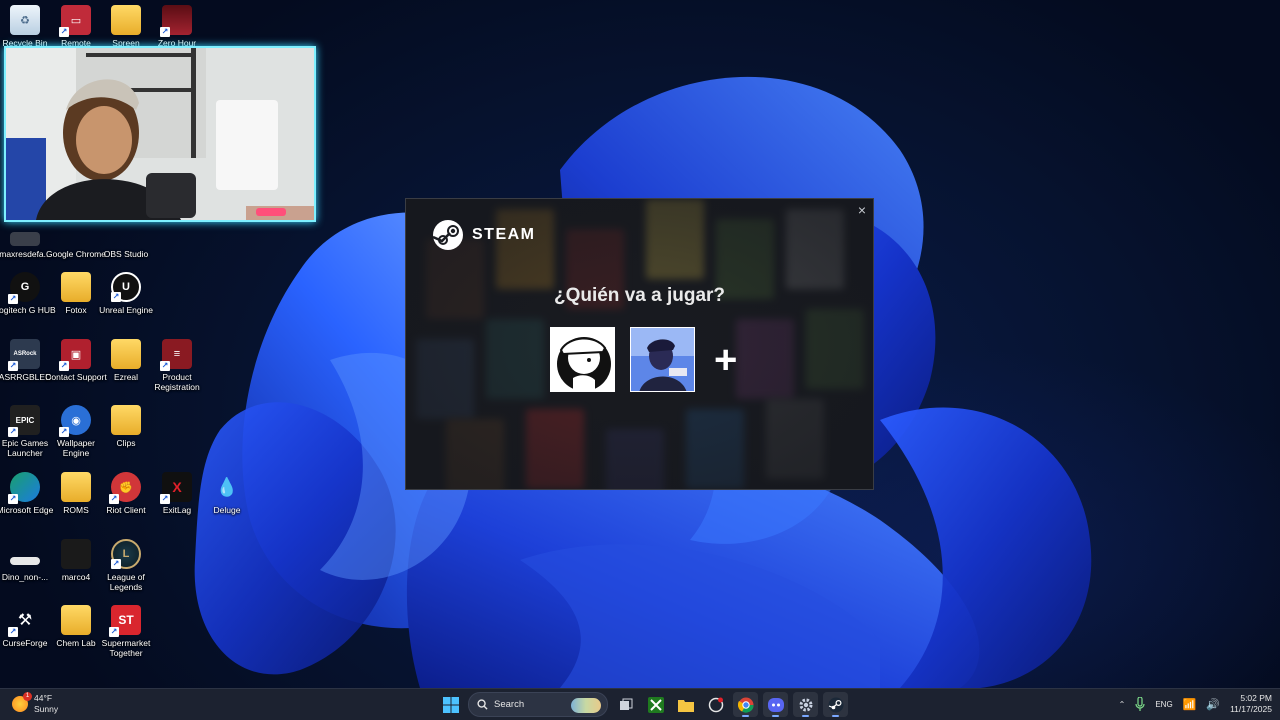  I want to click on task-view-icon, so click(625, 704).